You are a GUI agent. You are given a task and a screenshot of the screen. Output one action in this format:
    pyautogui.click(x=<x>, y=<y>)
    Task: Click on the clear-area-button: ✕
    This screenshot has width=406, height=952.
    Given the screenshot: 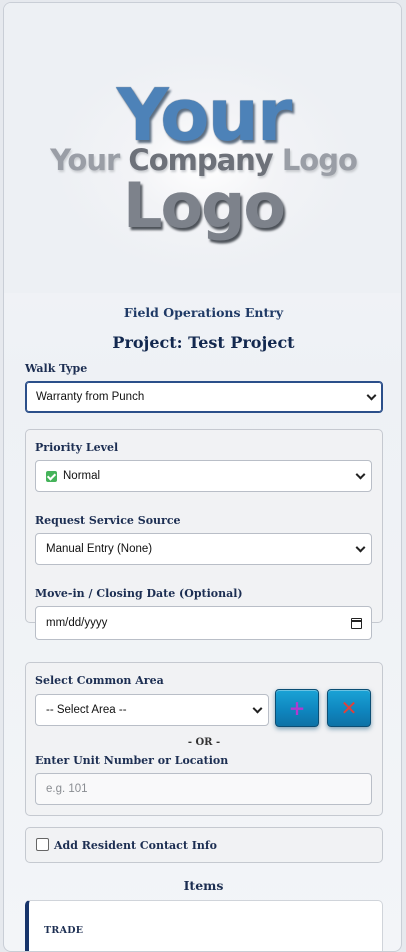 What is the action you would take?
    pyautogui.click(x=349, y=708)
    